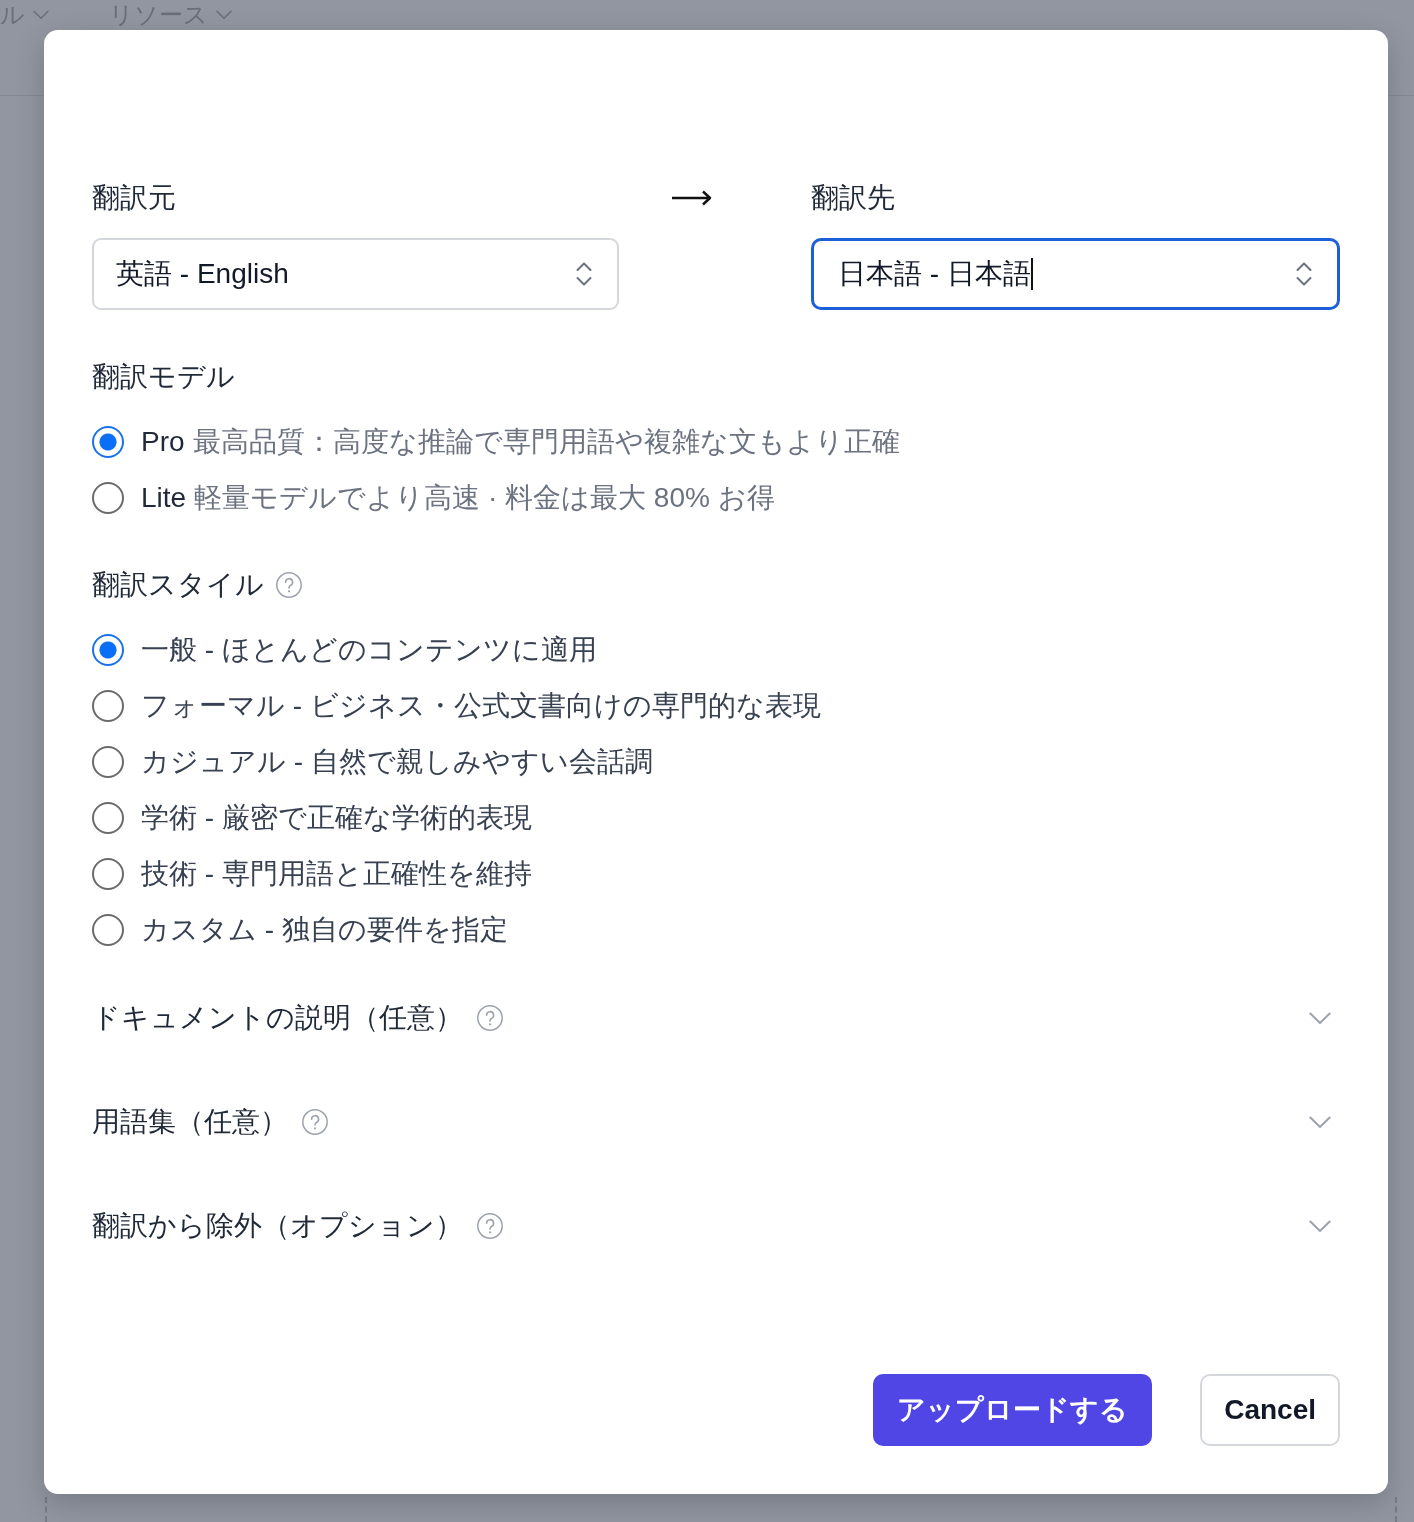 The width and height of the screenshot is (1414, 1522). I want to click on language-select: 英語 - English, so click(355, 274).